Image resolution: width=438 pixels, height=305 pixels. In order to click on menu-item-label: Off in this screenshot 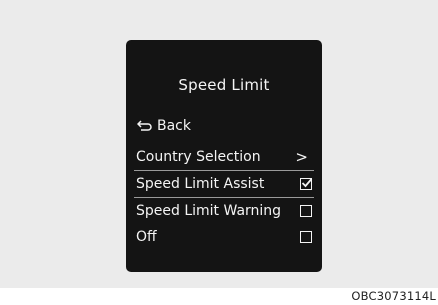, I will do `click(146, 236)`.